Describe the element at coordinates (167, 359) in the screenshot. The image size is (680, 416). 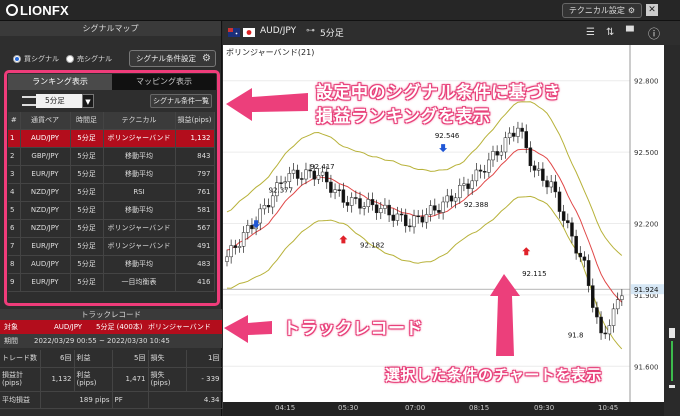
I see `stat-label: 損失` at that location.